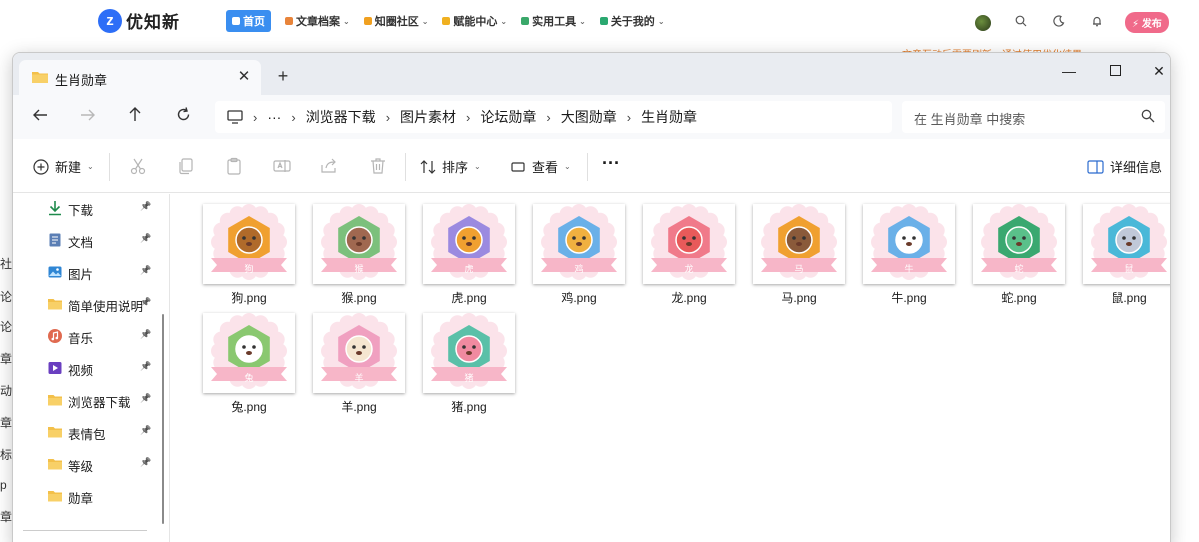  What do you see at coordinates (1069, 71) in the screenshot?
I see `minimize-button: —` at bounding box center [1069, 71].